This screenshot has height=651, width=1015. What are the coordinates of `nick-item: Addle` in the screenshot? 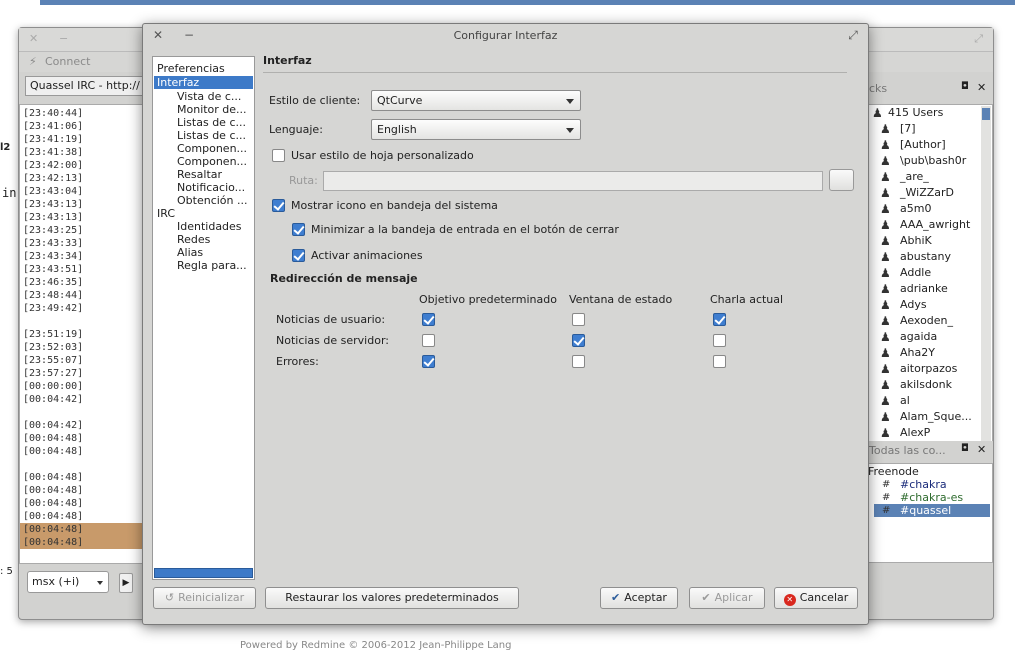 It's located at (915, 273).